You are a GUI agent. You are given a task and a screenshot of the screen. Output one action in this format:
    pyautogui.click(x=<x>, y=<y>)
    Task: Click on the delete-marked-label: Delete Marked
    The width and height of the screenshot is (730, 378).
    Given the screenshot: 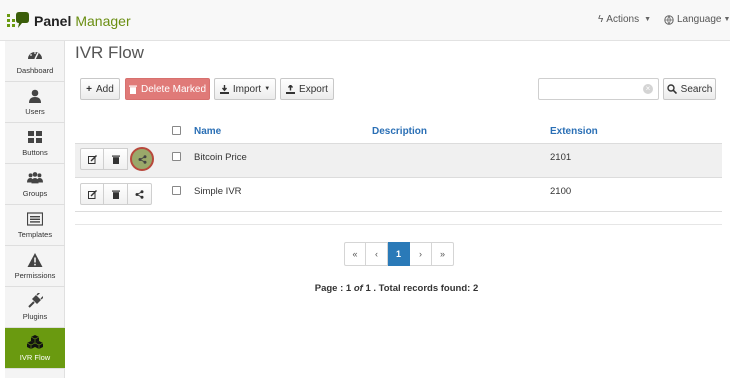 What is the action you would take?
    pyautogui.click(x=173, y=89)
    